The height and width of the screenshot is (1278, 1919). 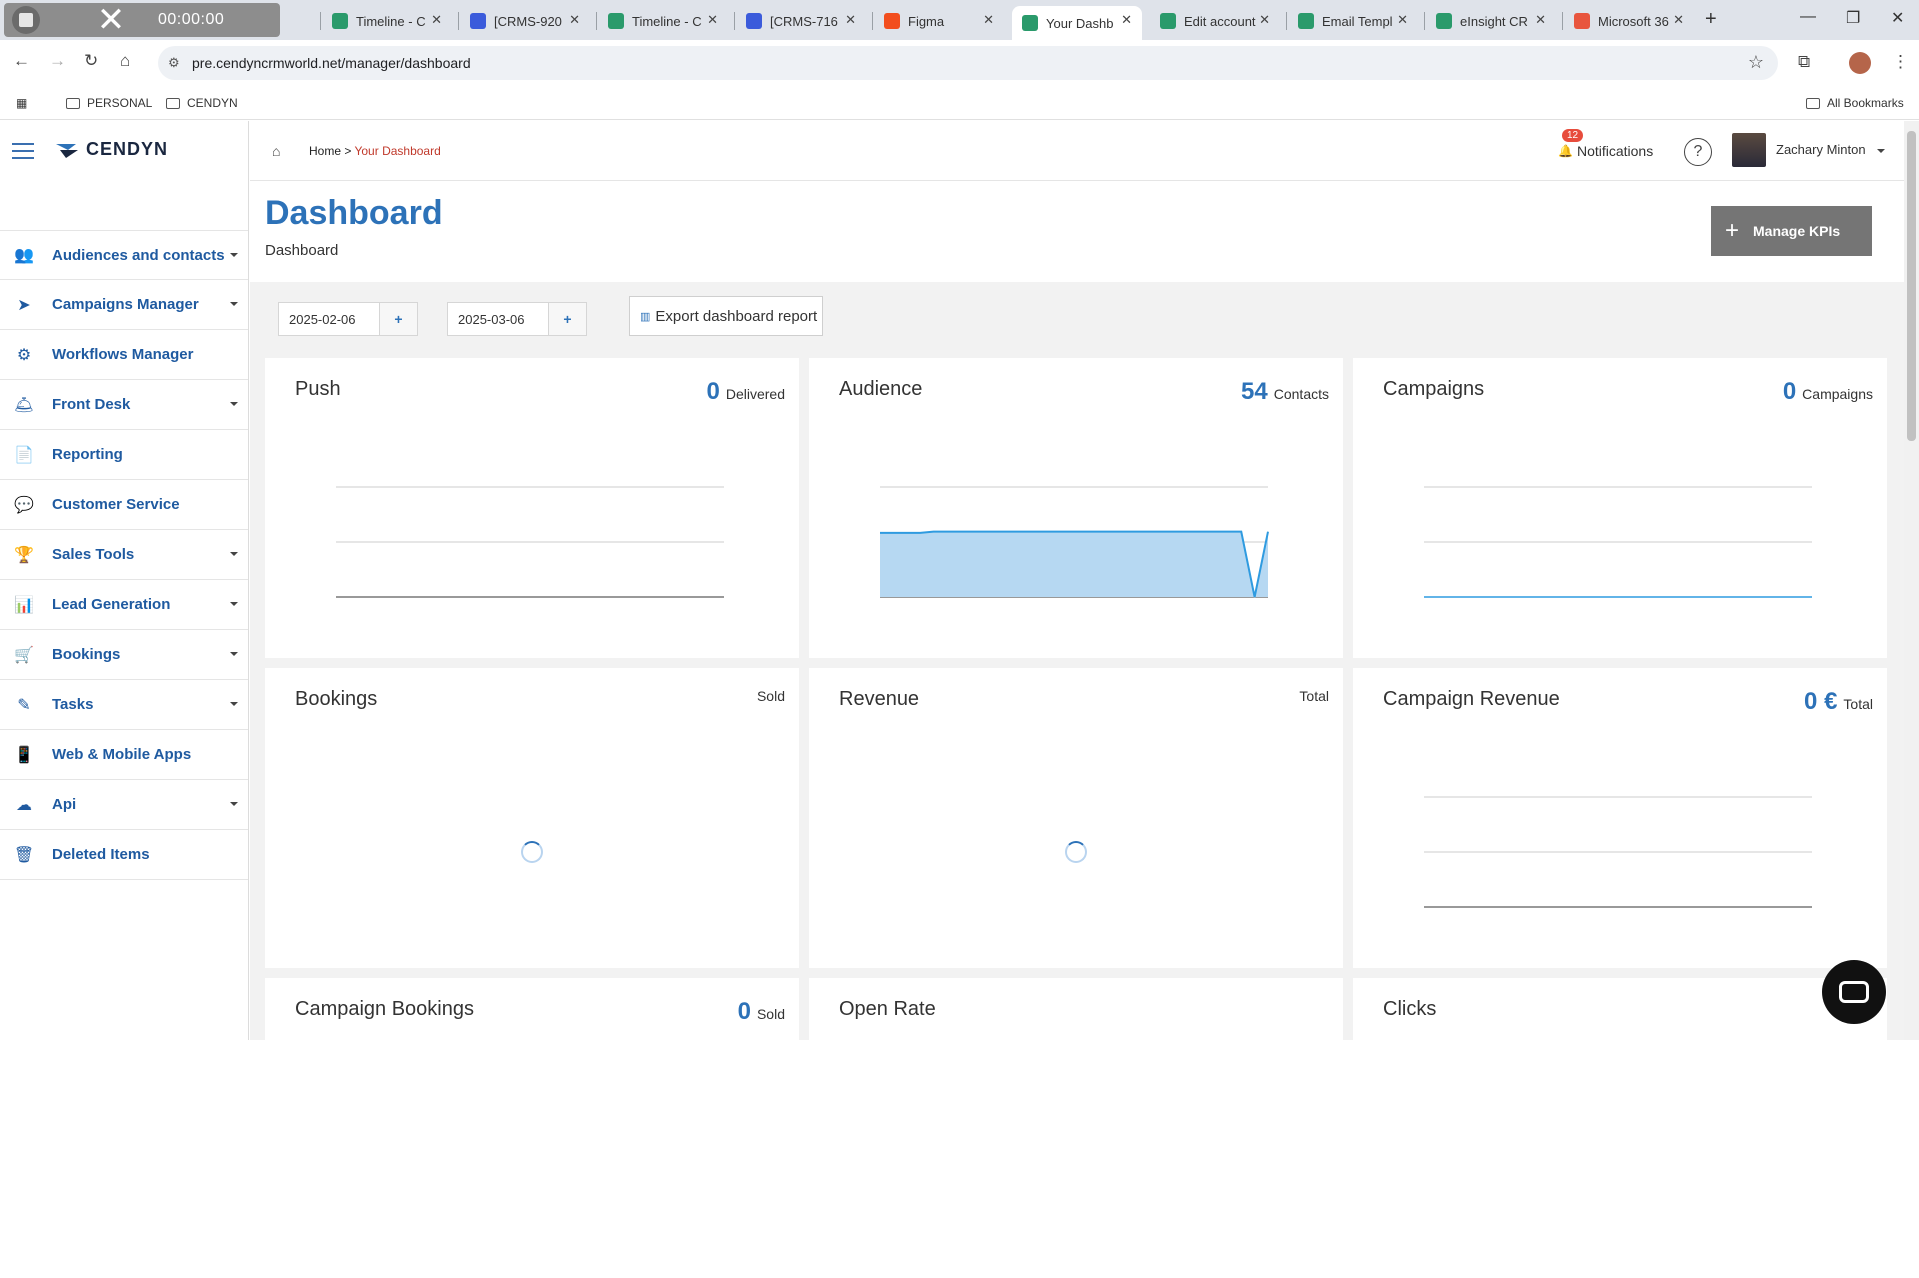 What do you see at coordinates (801, 21) in the screenshot?
I see `browser-tab: [CRMS-716 ✕` at bounding box center [801, 21].